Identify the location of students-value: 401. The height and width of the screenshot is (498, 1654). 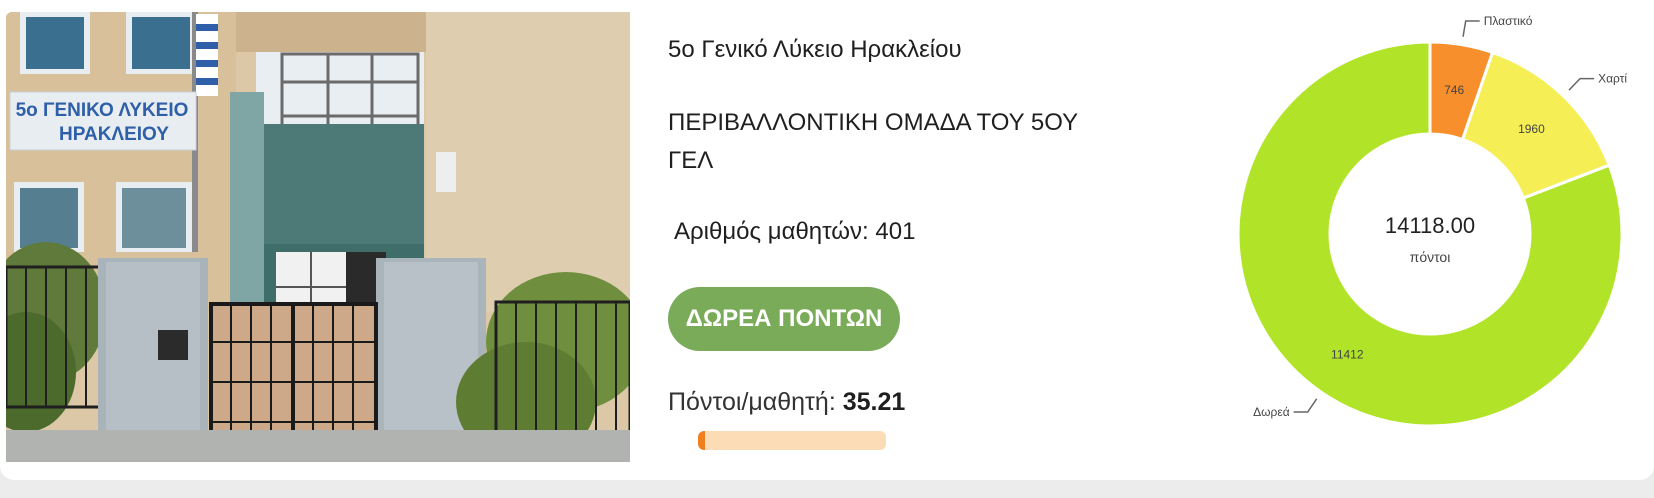
(895, 231).